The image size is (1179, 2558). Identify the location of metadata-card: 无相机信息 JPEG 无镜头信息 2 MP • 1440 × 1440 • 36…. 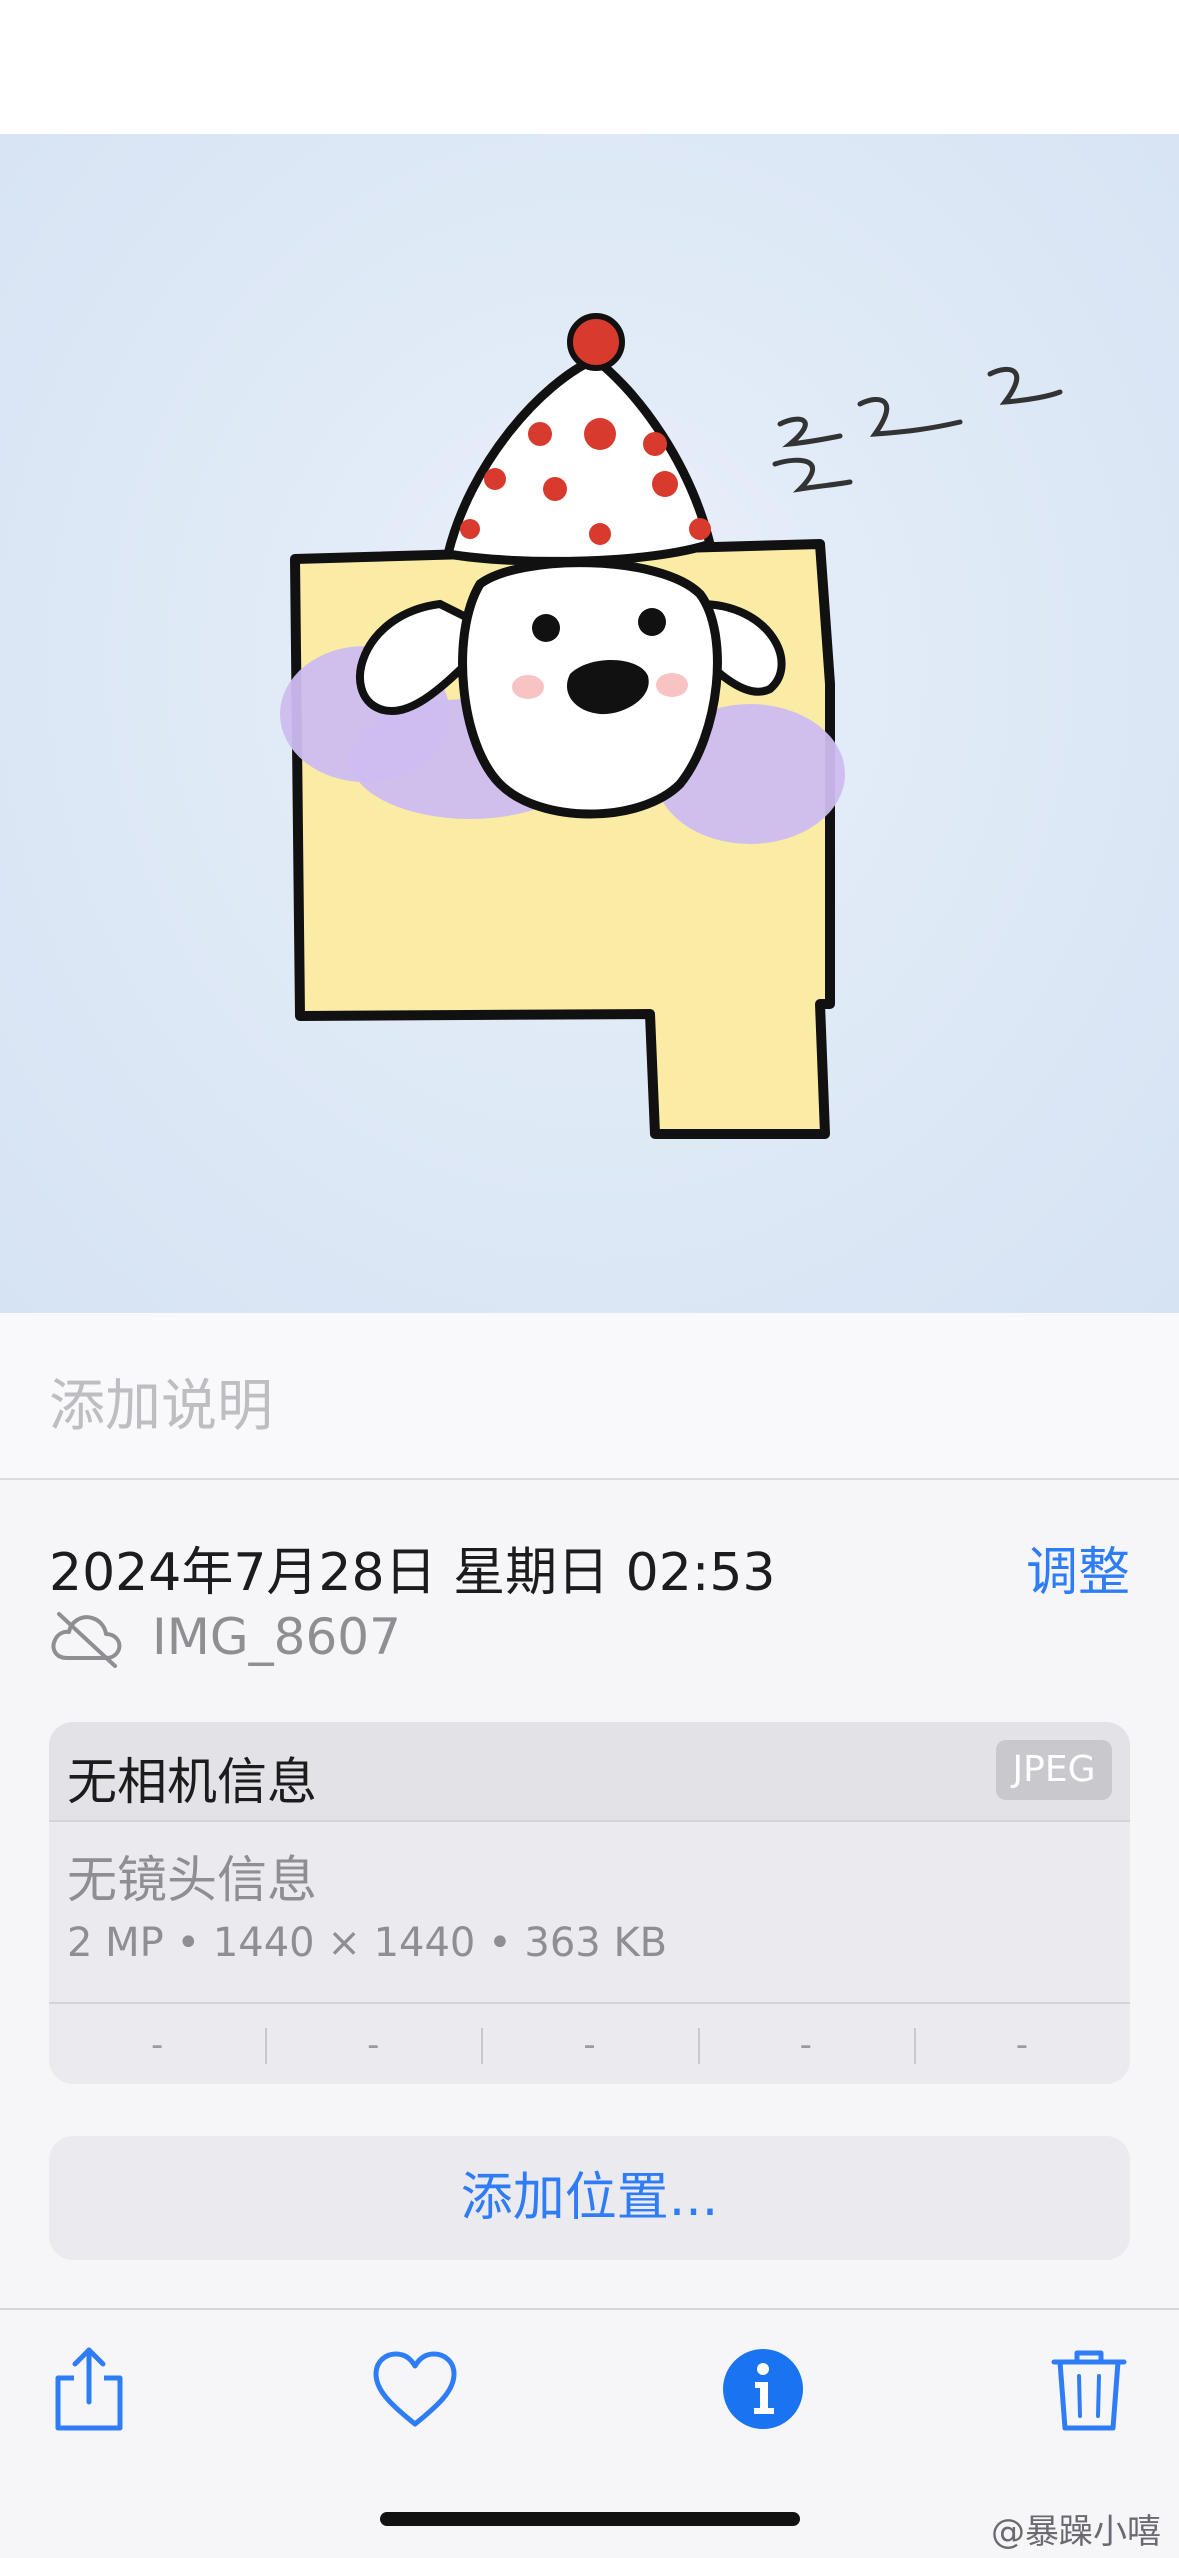
(589, 1903).